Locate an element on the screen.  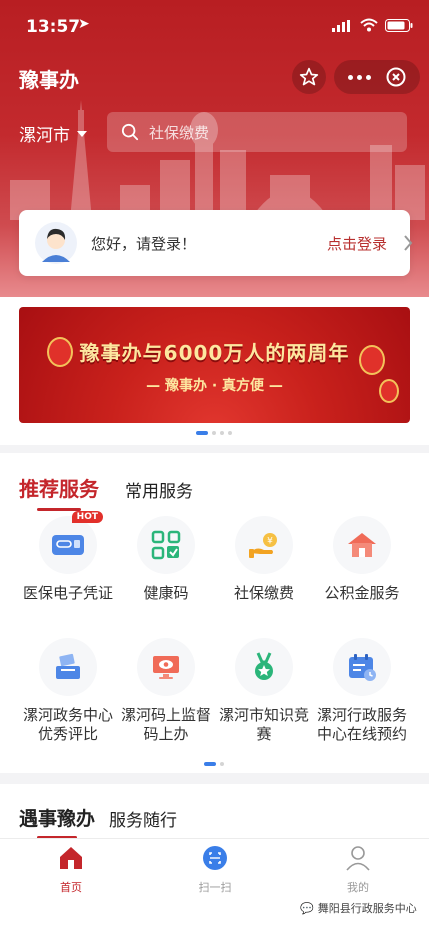
city-selector: 漯河市 is located at coordinates (53, 133).